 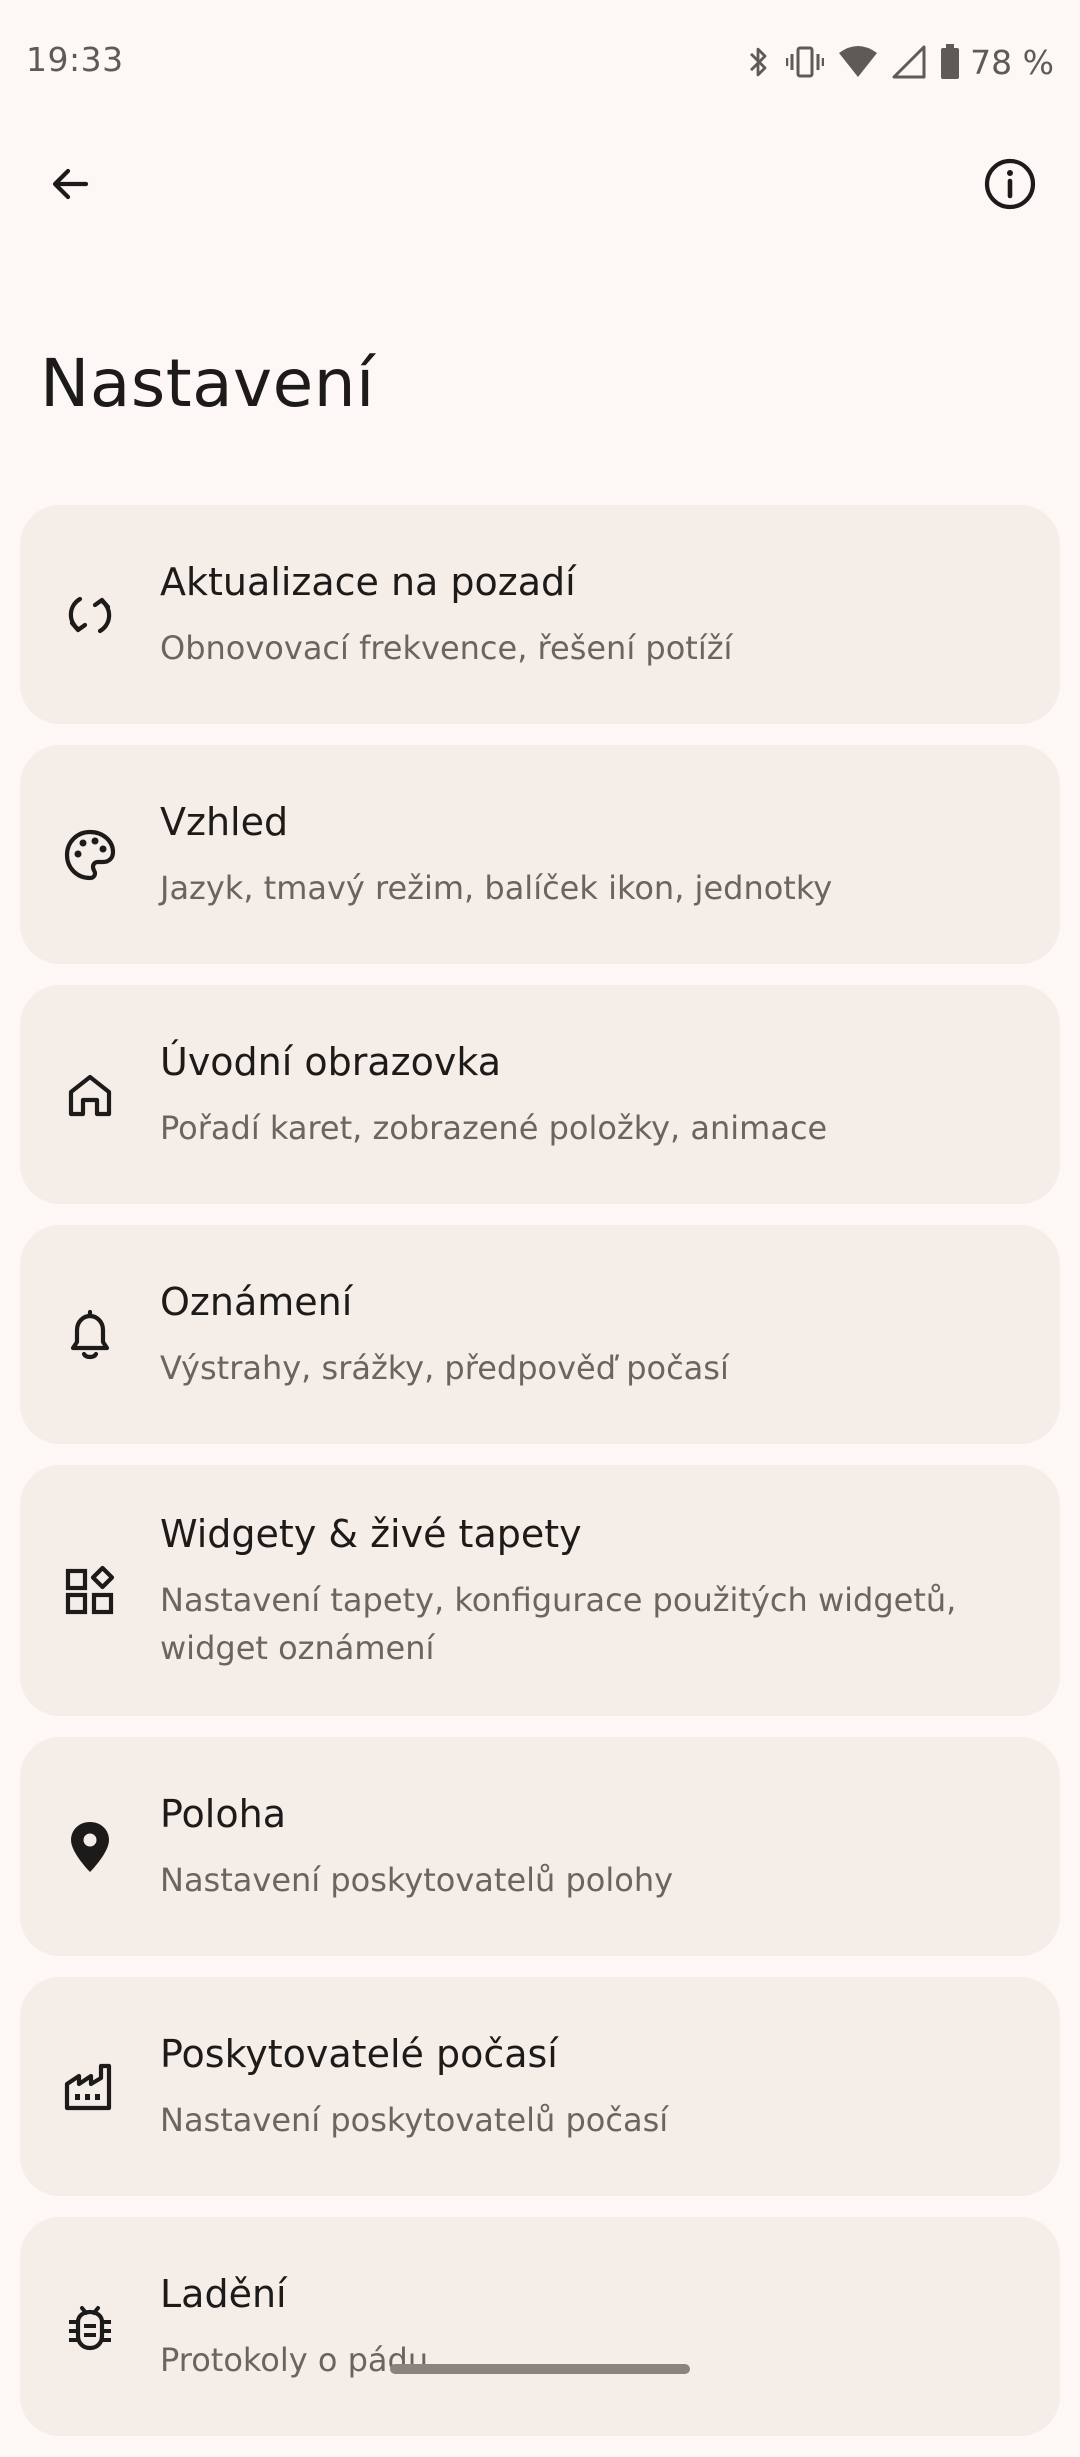 I want to click on settings-item-title: Aktualizace na pozadí, so click(x=368, y=581).